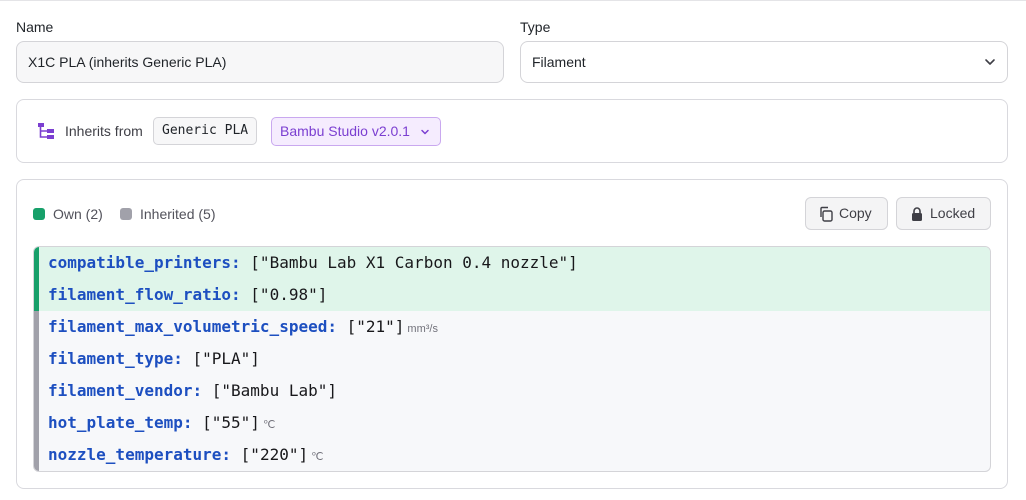 The height and width of the screenshot is (500, 1026). What do you see at coordinates (512, 391) in the screenshot?
I see `config-row: filament_vendor: ["Bambu Lab"]` at bounding box center [512, 391].